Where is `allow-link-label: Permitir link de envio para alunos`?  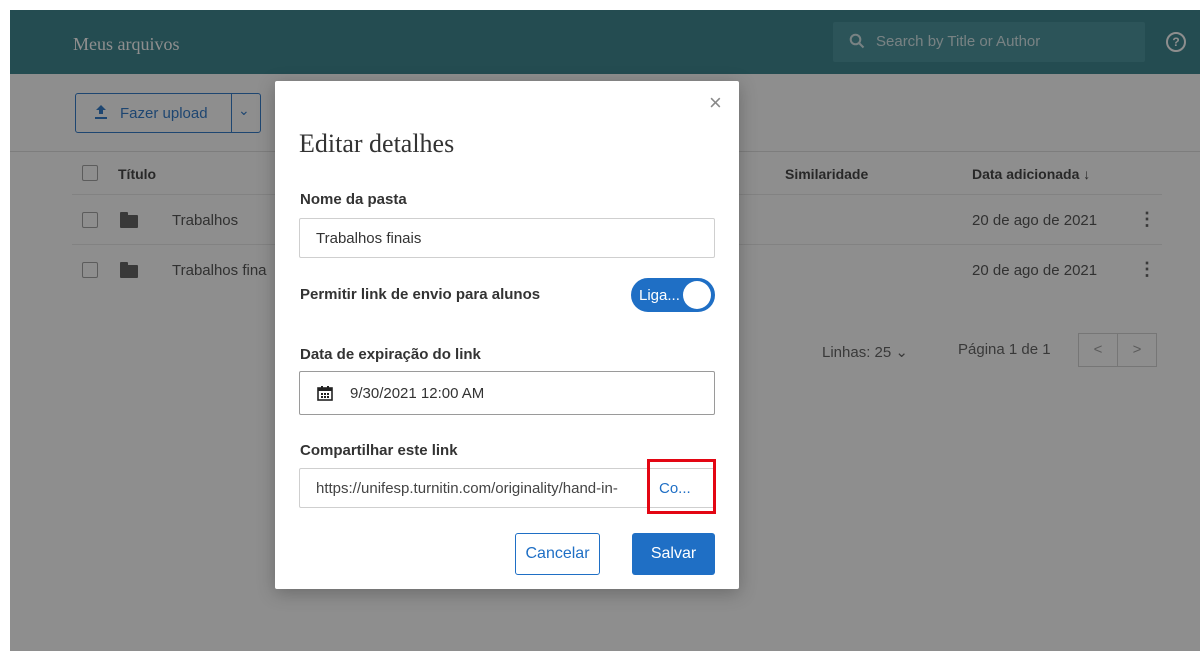 allow-link-label: Permitir link de envio para alunos is located at coordinates (420, 294).